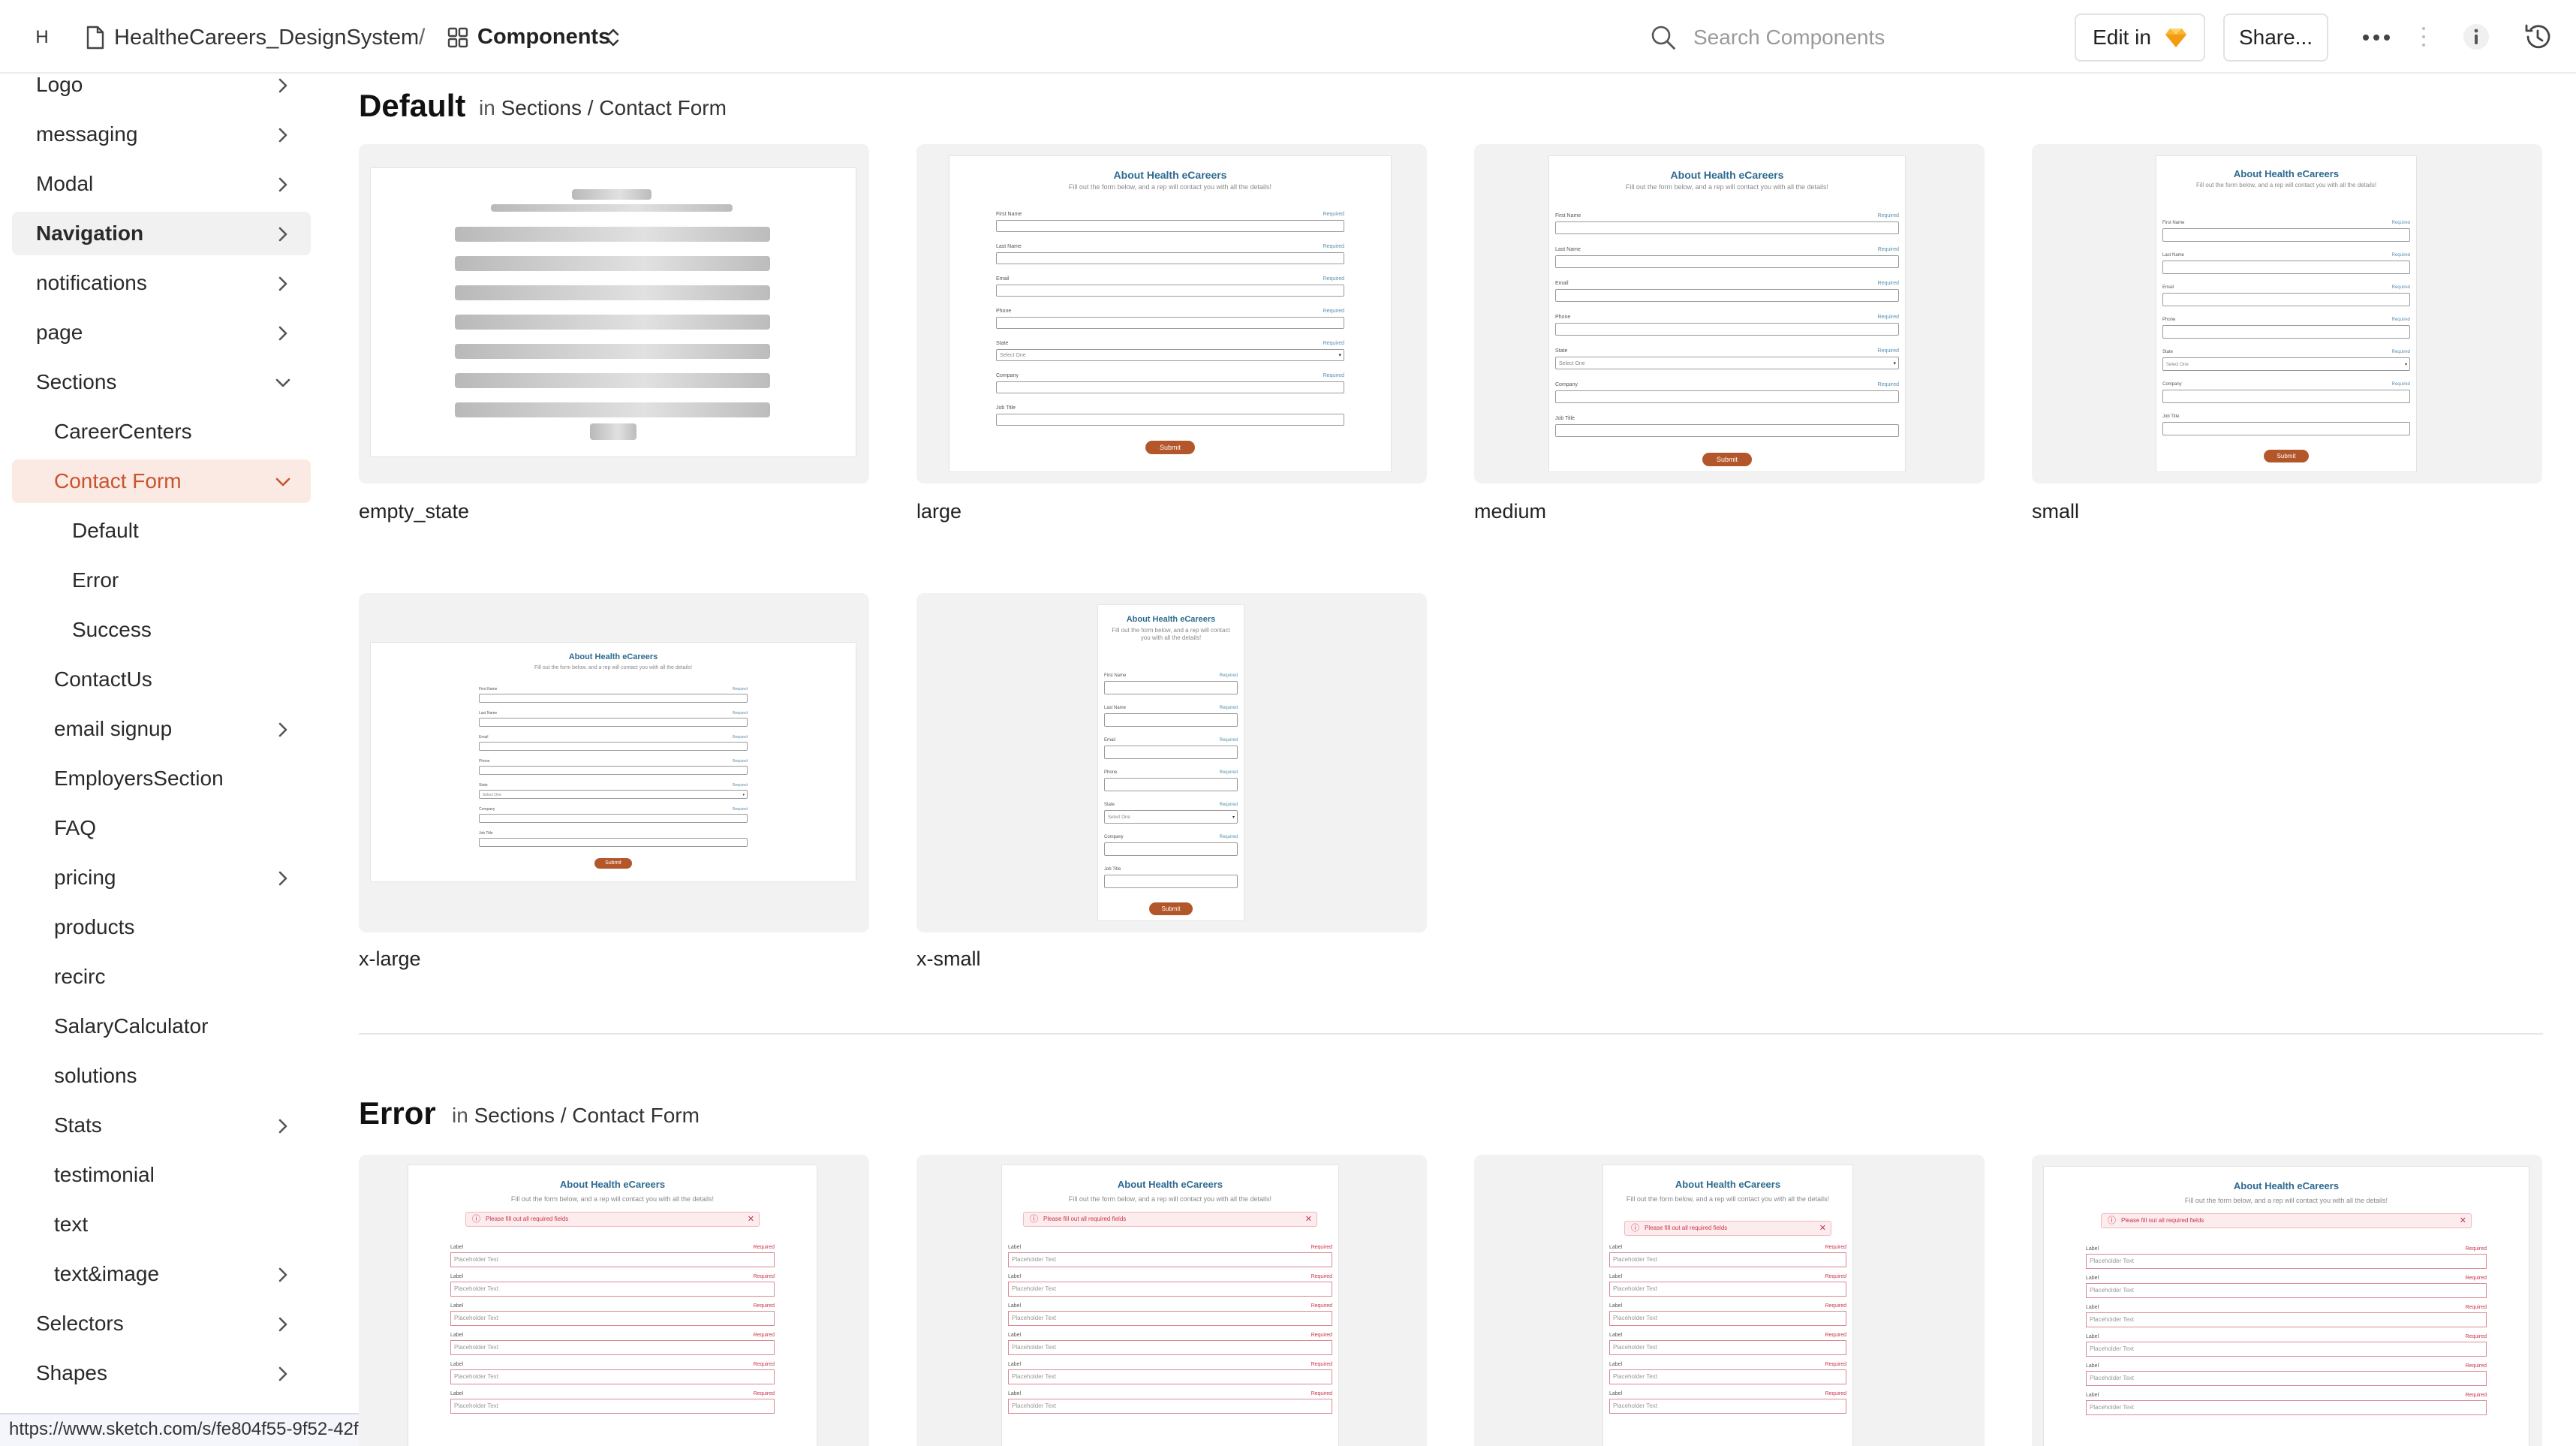 Image resolution: width=2576 pixels, height=1446 pixels. Describe the element at coordinates (161, 431) in the screenshot. I see `sidebar-item-careercenters: CareerCenters` at that location.